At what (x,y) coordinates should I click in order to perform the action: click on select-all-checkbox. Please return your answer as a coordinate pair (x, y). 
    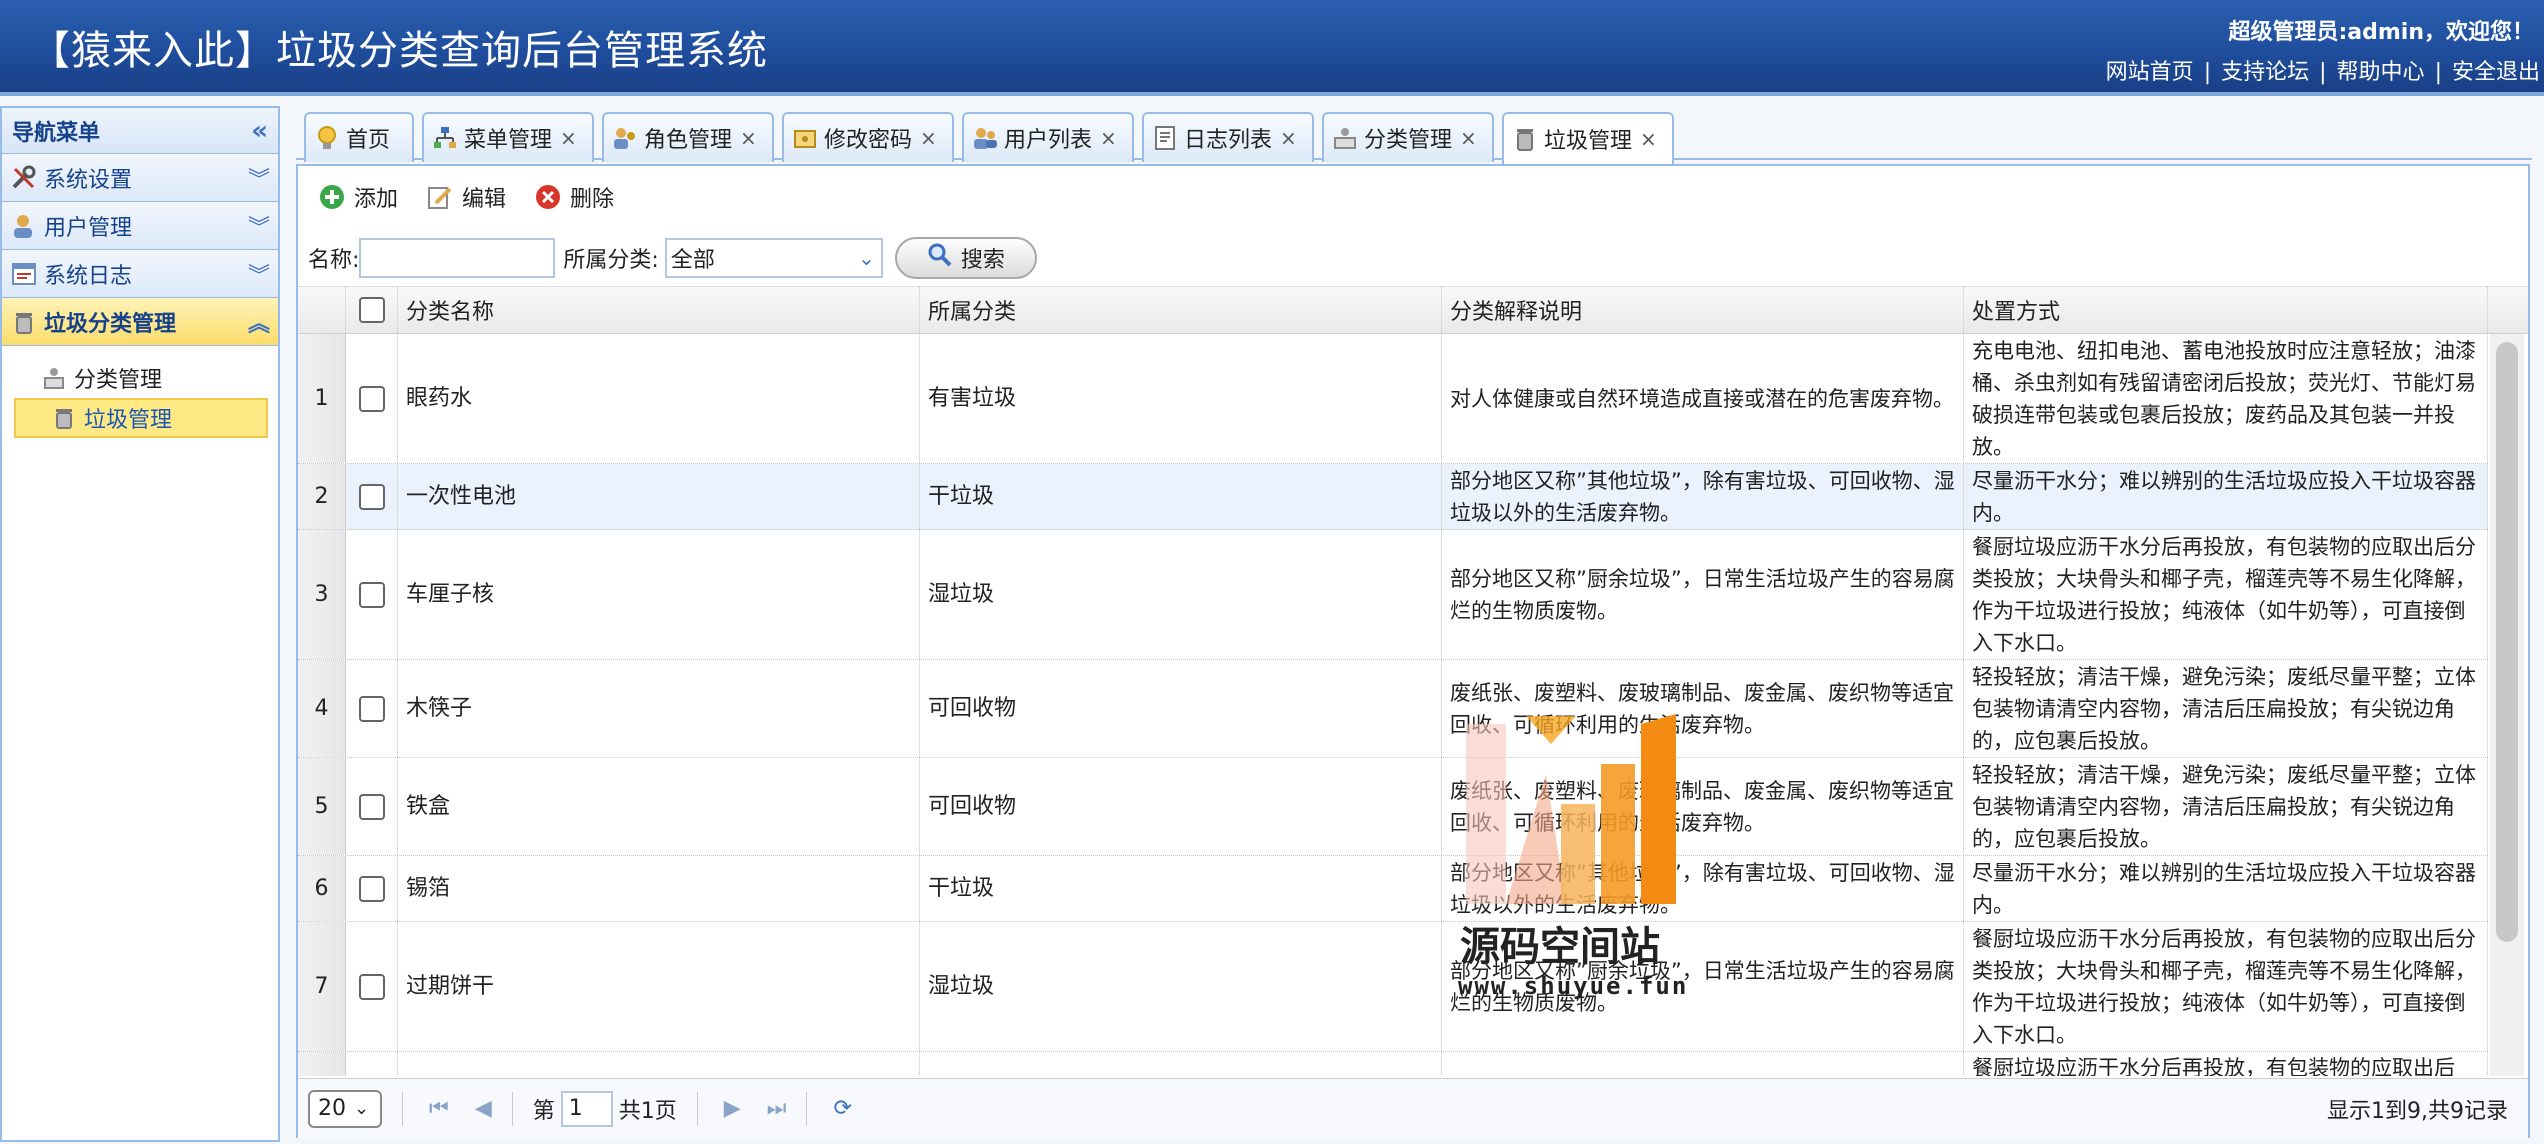
    Looking at the image, I should click on (371, 310).